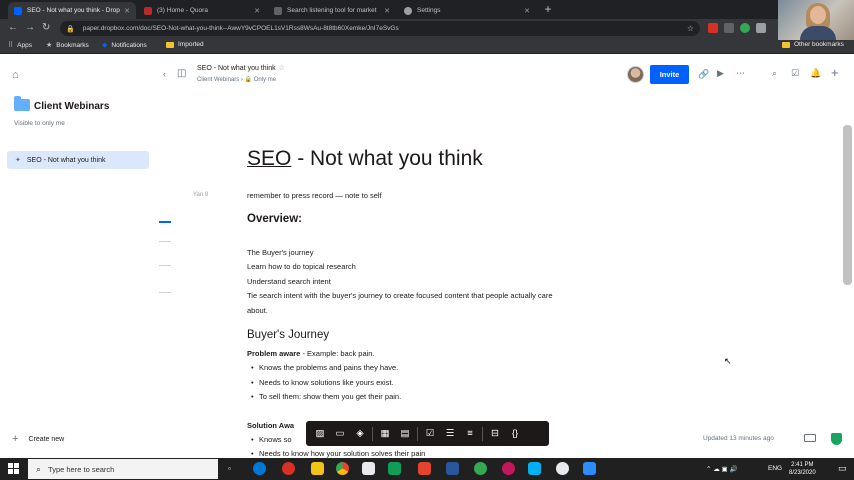 Image resolution: width=854 pixels, height=480 pixels. What do you see at coordinates (847, 205) in the screenshot?
I see `scrollbar` at bounding box center [847, 205].